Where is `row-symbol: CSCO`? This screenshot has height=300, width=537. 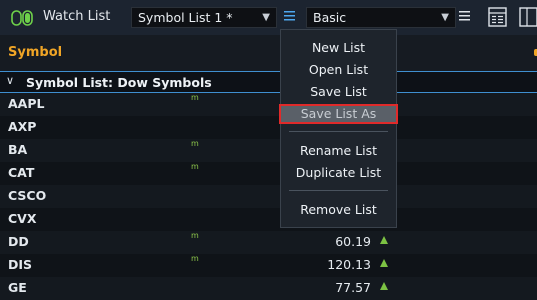 row-symbol: CSCO is located at coordinates (27, 195).